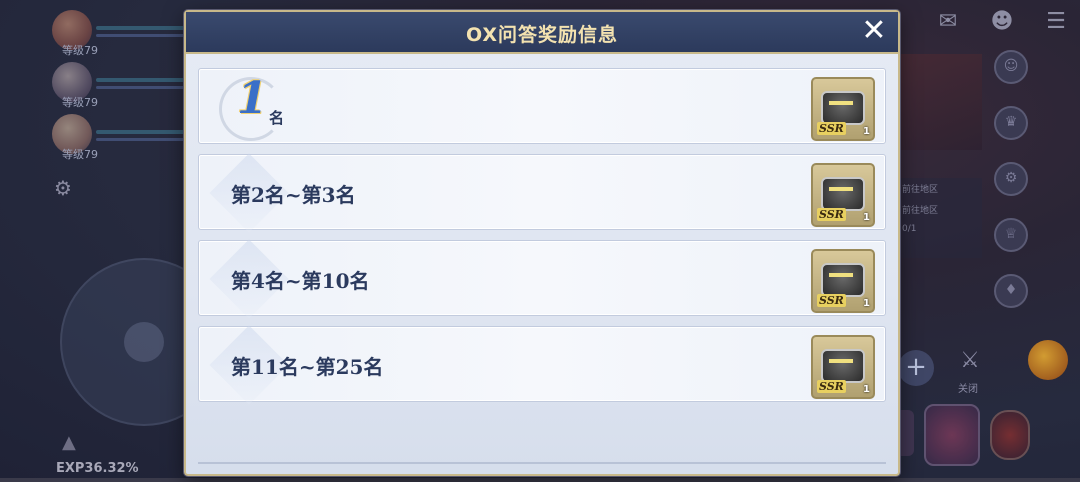 Image resolution: width=1080 pixels, height=482 pixels. I want to click on party-member: 等级79 20, so click(128, 32).